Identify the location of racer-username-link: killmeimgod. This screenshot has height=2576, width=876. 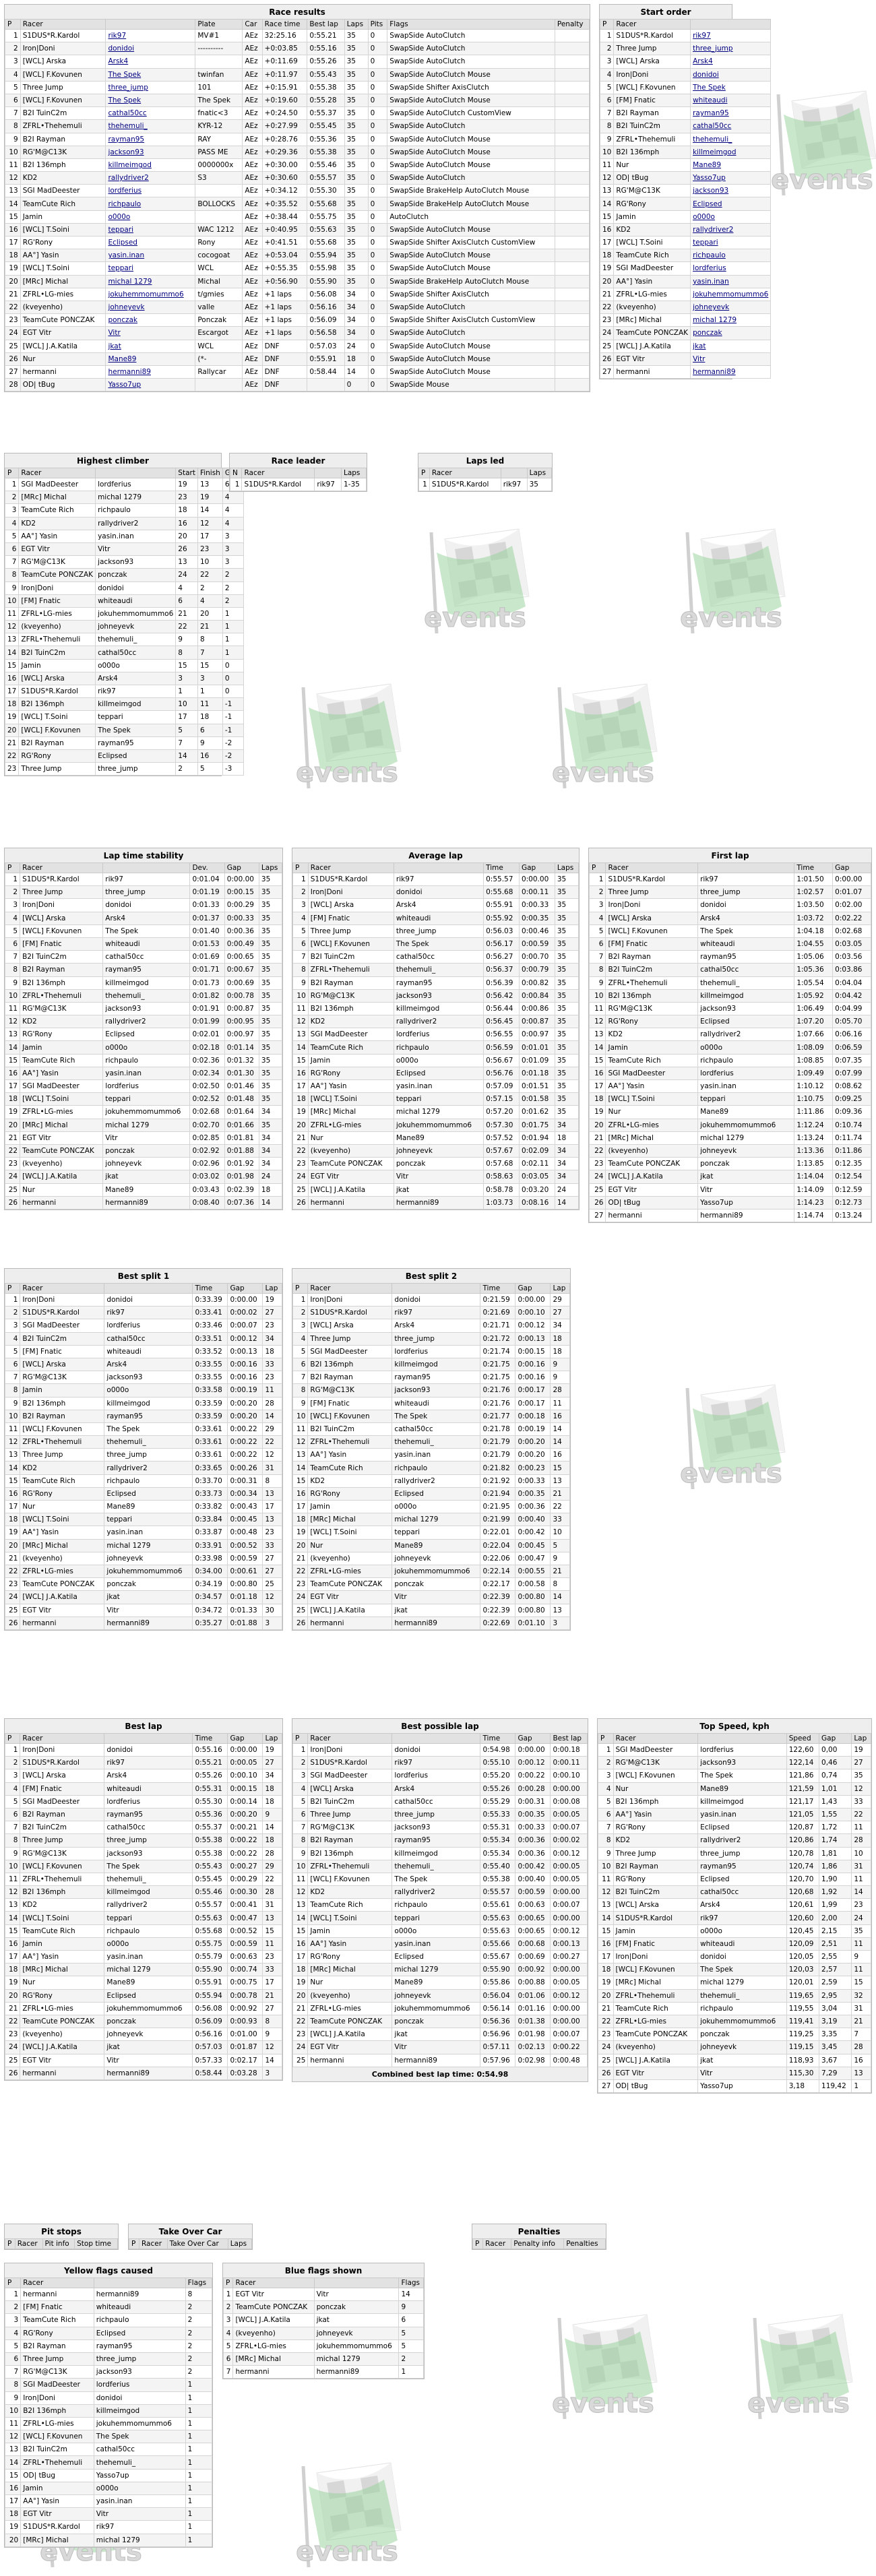
(148, 1403).